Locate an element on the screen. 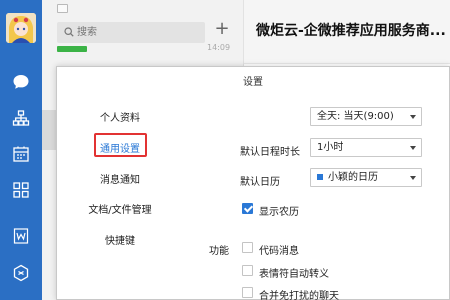 Image resolution: width=450 pixels, height=300 pixels. show-lunar-label: 显示农历 is located at coordinates (279, 212).